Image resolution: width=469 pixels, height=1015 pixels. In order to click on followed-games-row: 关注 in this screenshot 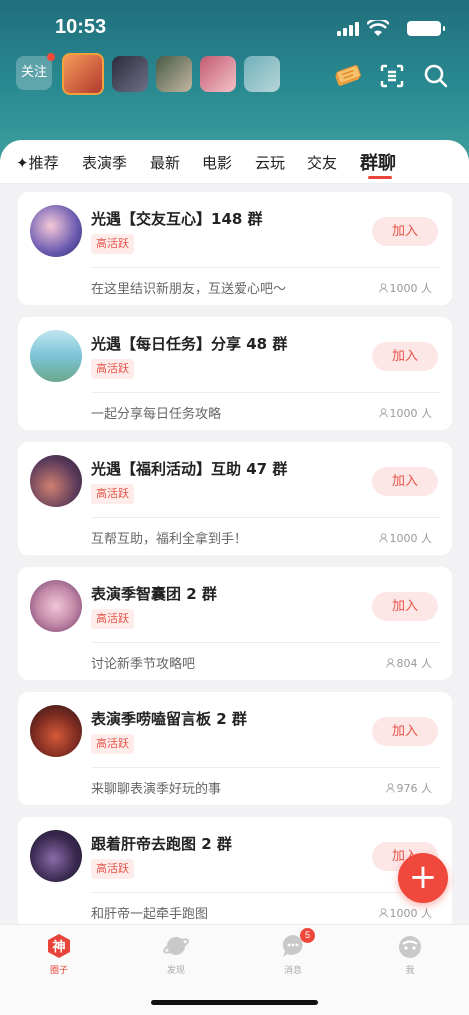, I will do `click(148, 74)`.